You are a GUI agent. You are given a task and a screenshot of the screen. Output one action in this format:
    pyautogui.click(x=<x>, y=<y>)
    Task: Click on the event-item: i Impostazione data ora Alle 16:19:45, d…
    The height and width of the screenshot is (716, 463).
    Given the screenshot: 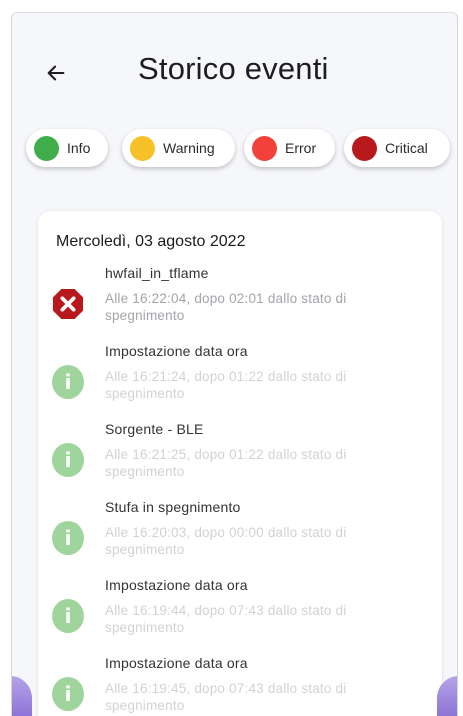 What is the action you would take?
    pyautogui.click(x=240, y=685)
    